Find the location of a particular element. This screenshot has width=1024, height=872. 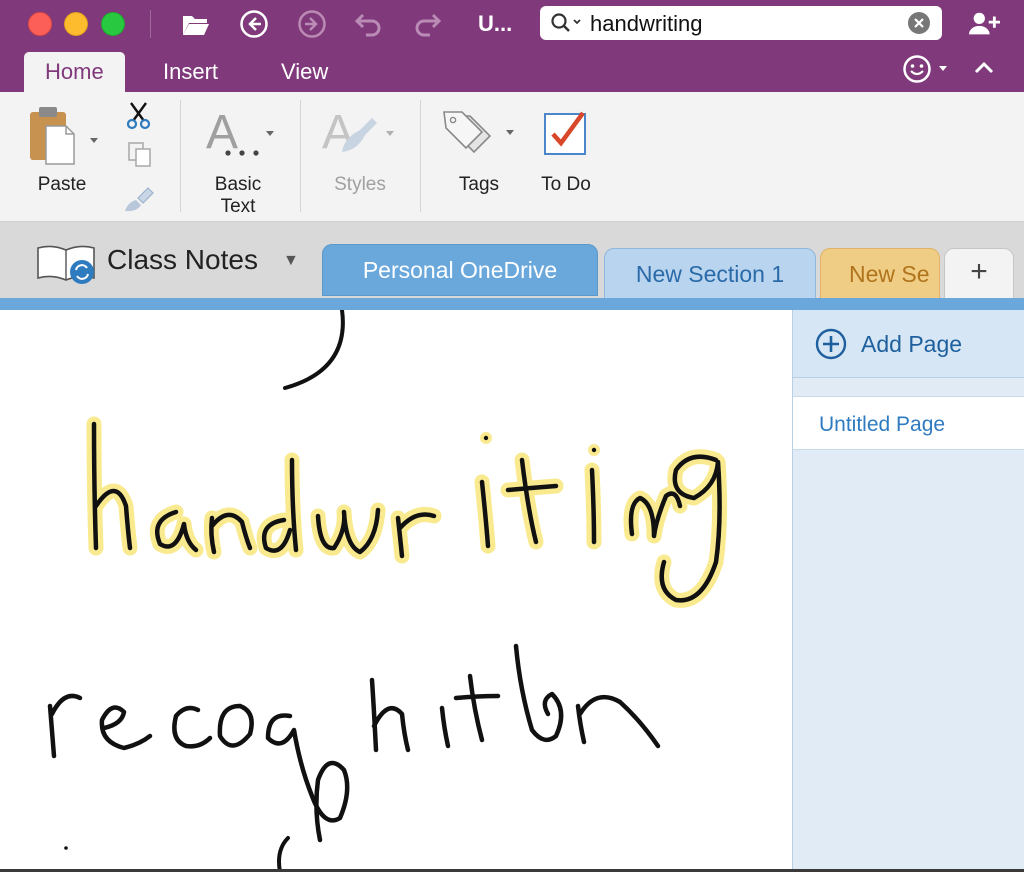

tags-icon is located at coordinates (480, 135).